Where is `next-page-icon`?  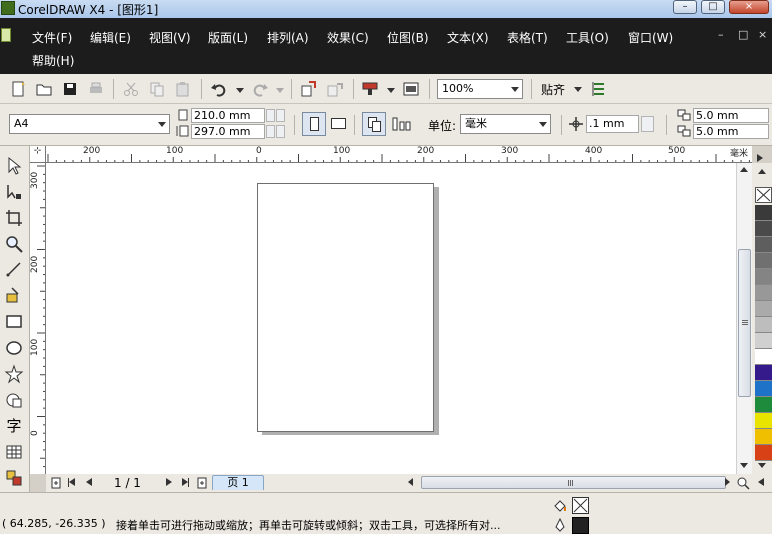
next-page-icon is located at coordinates (169, 482).